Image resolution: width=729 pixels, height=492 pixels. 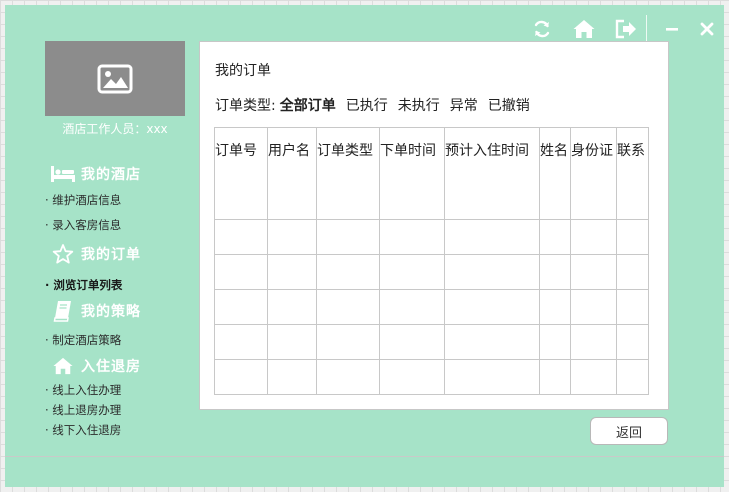 I want to click on column-header-id-card: 身份证, so click(x=593, y=173).